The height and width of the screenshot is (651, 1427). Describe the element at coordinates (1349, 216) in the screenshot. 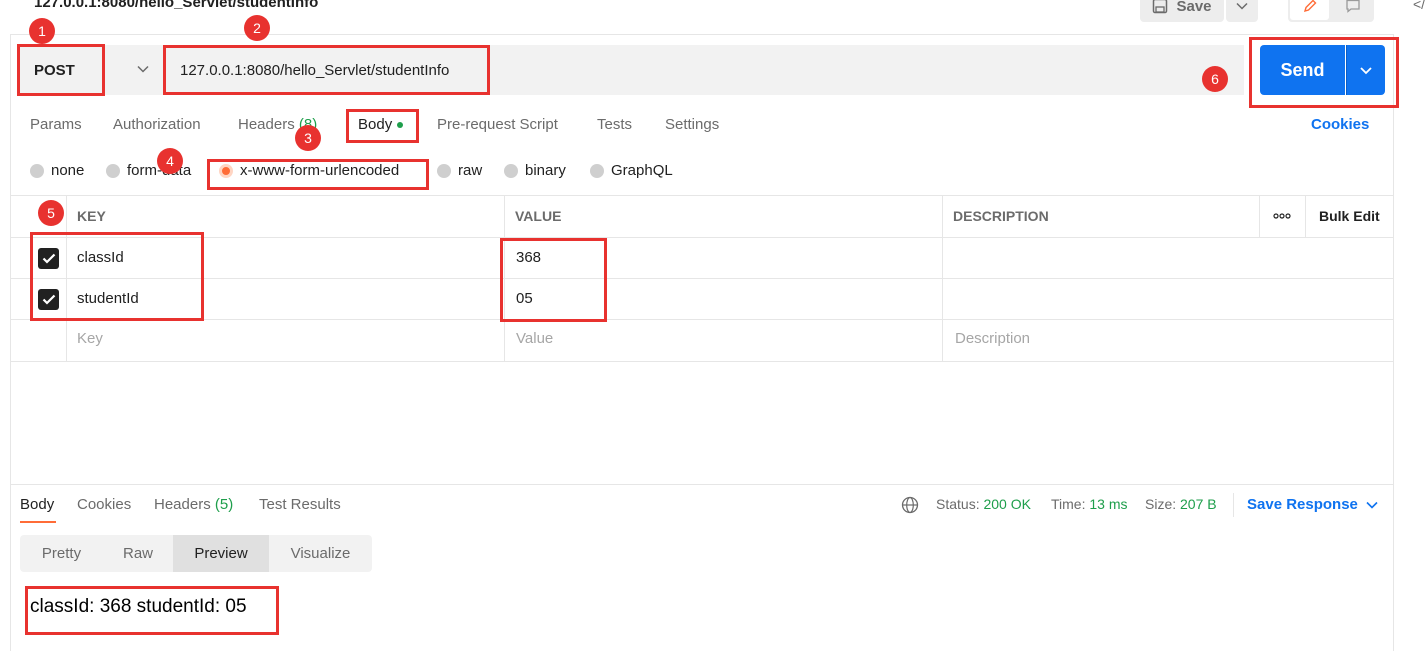

I see `bulk-edit-button: Bulk Edit` at that location.